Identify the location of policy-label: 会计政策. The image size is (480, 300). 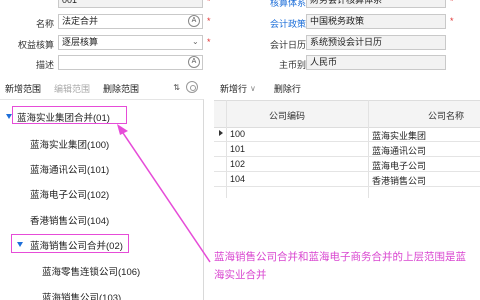
(279, 23).